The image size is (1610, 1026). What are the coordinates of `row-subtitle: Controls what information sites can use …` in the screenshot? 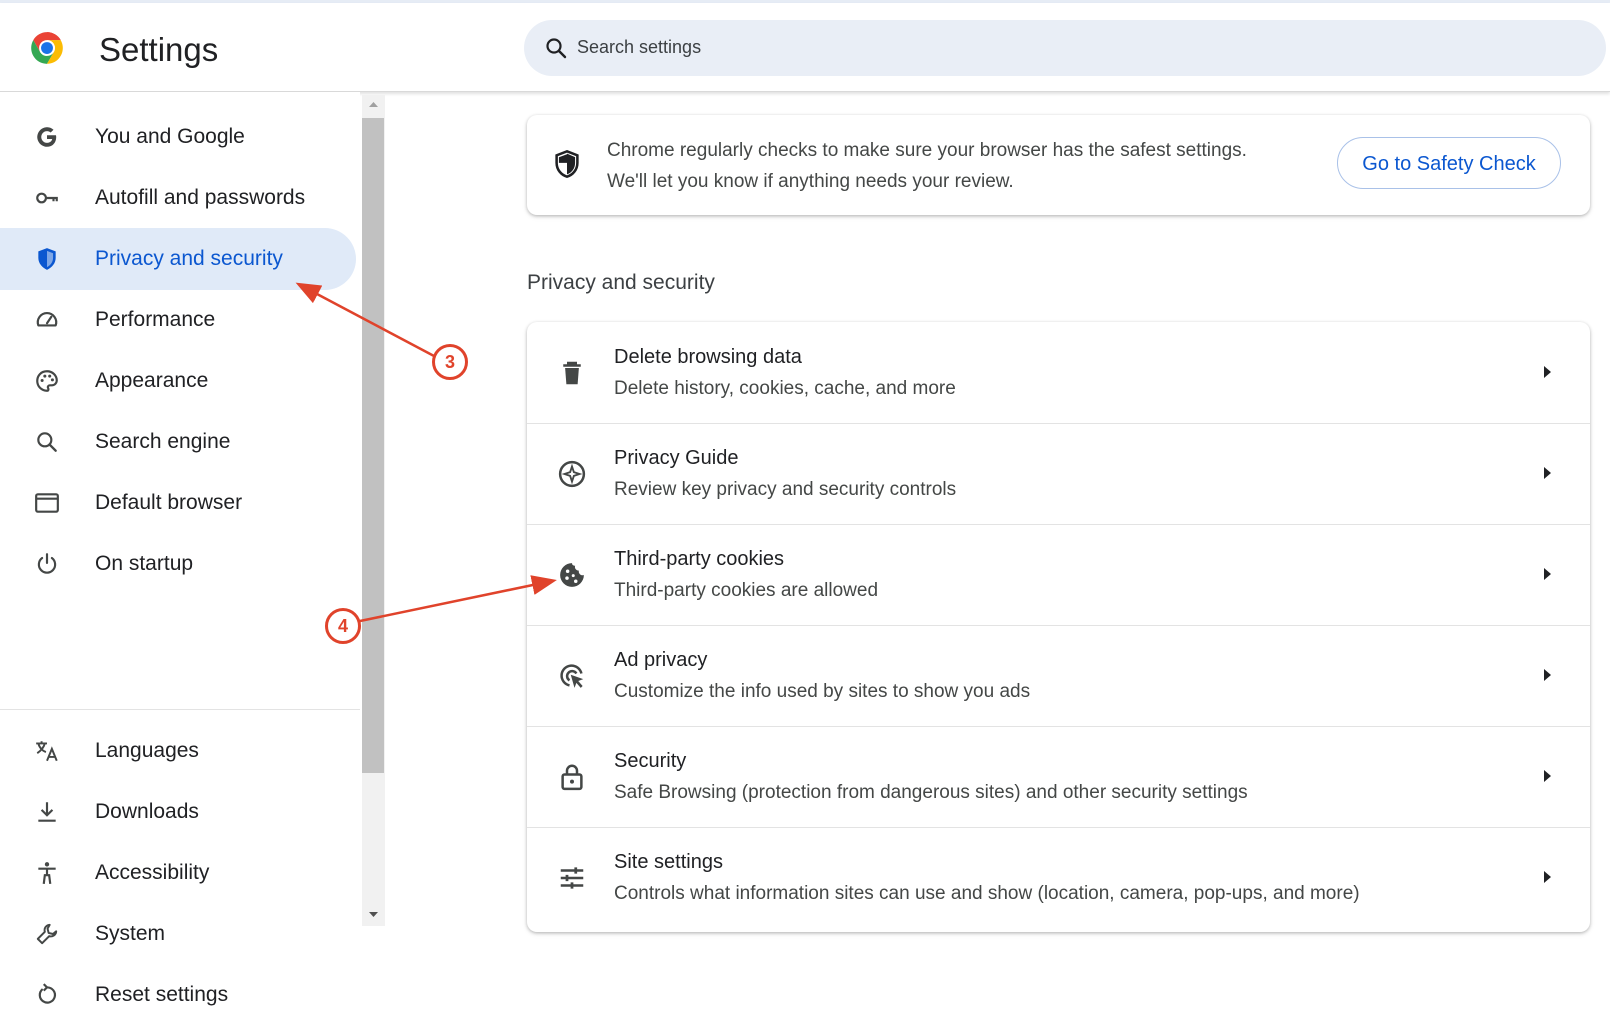 It's located at (987, 893).